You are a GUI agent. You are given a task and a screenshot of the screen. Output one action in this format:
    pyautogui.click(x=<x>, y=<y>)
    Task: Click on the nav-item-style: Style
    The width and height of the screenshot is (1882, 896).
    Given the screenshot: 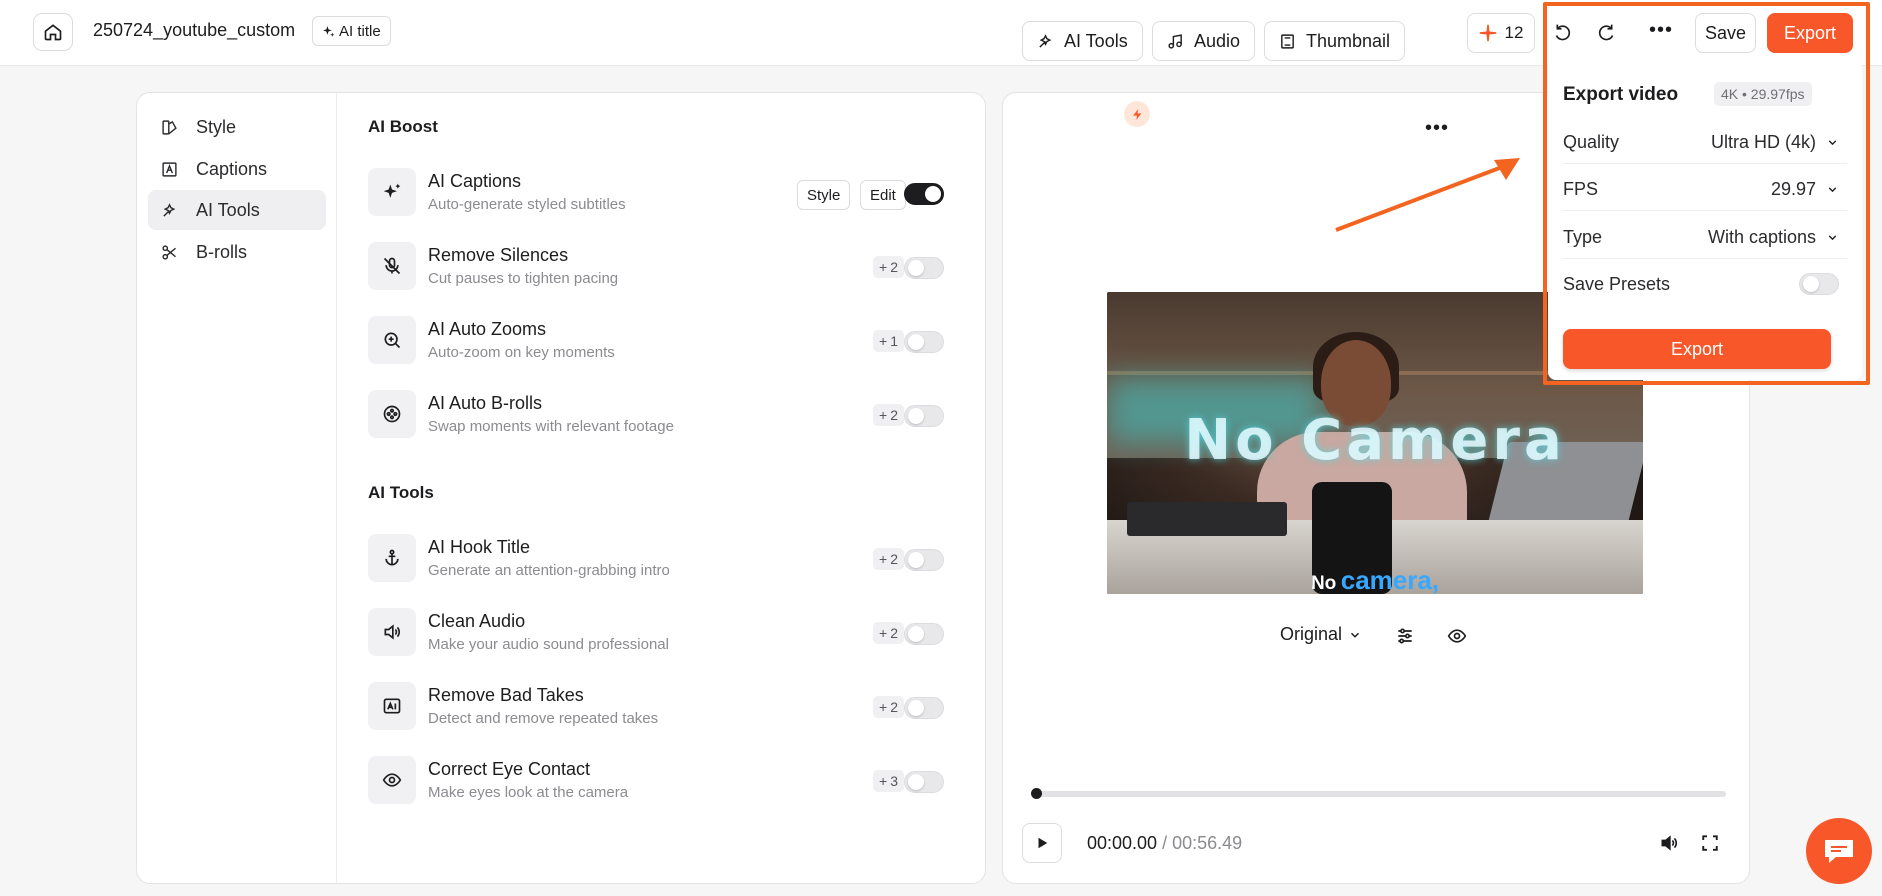 What is the action you would take?
    pyautogui.click(x=237, y=127)
    